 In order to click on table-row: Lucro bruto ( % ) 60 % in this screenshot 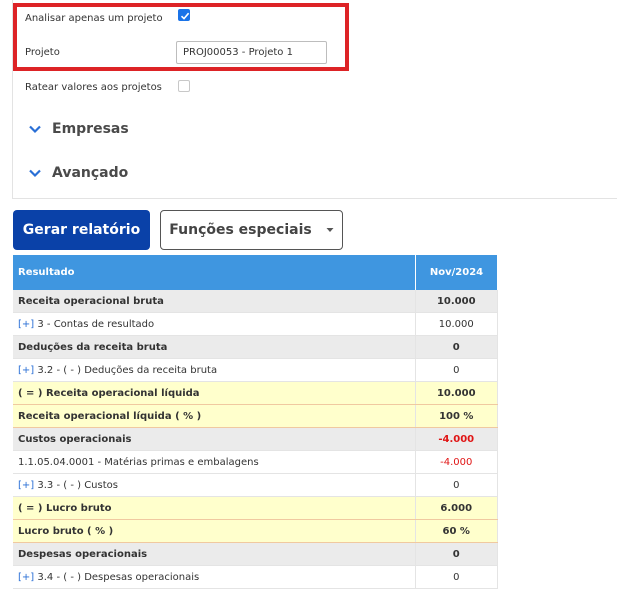, I will do `click(255, 531)`.